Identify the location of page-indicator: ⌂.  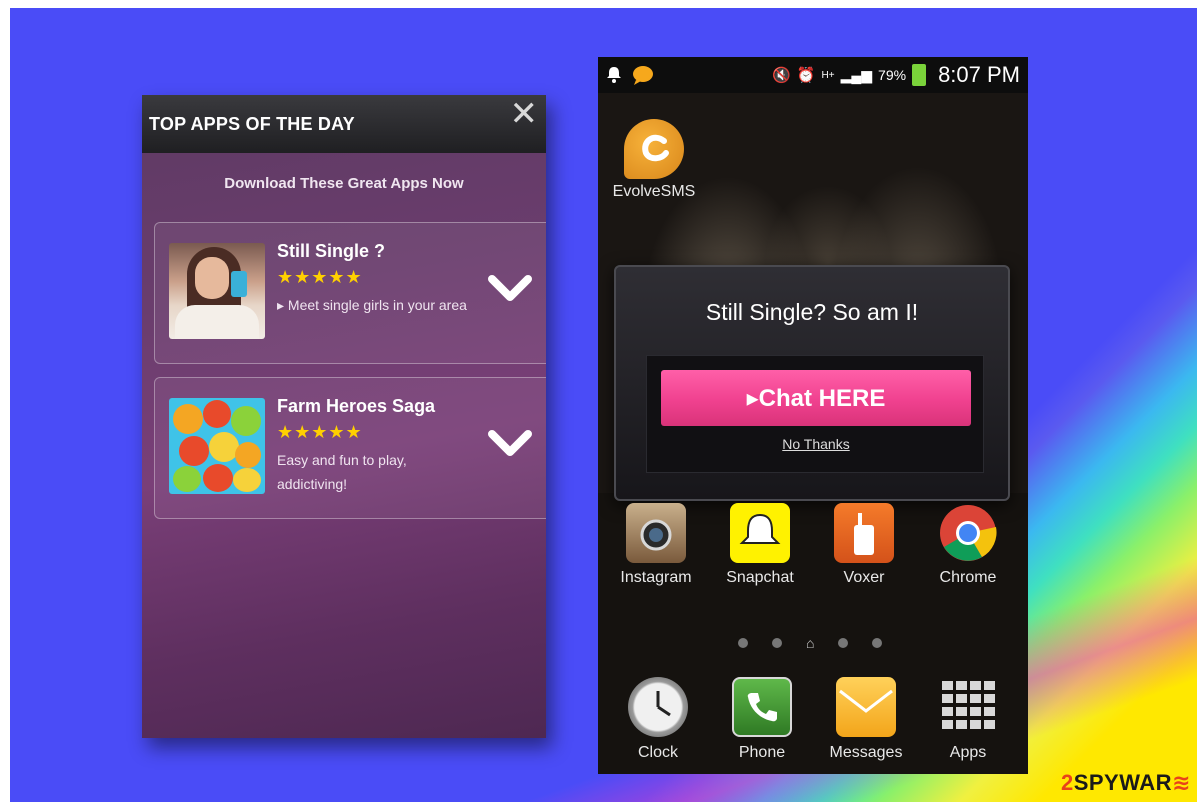
(810, 643).